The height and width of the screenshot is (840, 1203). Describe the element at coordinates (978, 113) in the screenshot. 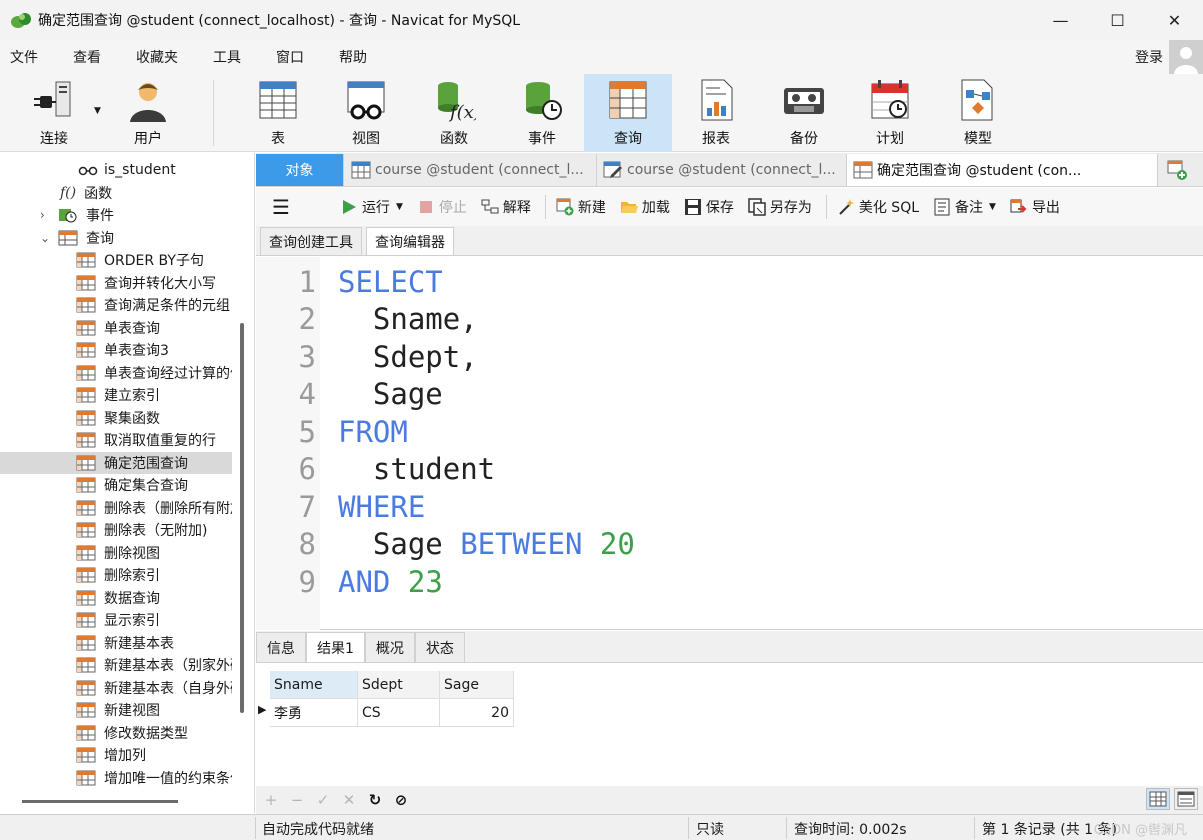

I see `model-button: 模型` at that location.